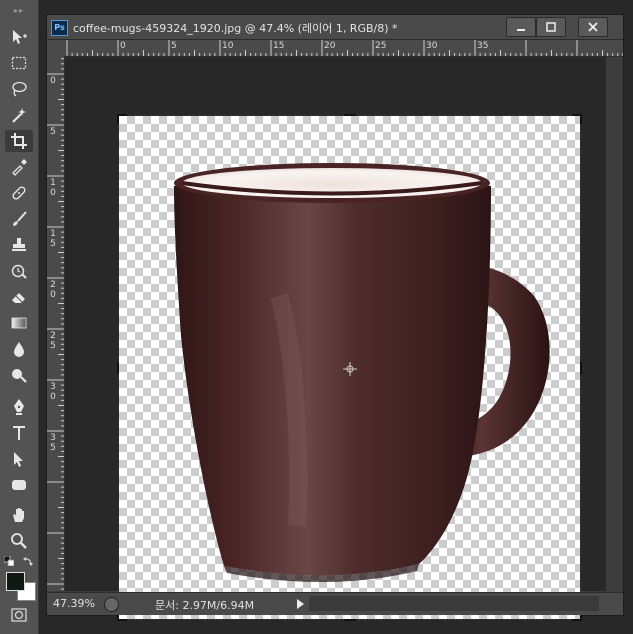 Image resolution: width=633 pixels, height=634 pixels. I want to click on tools-panel: ▸▸, so click(19, 317).